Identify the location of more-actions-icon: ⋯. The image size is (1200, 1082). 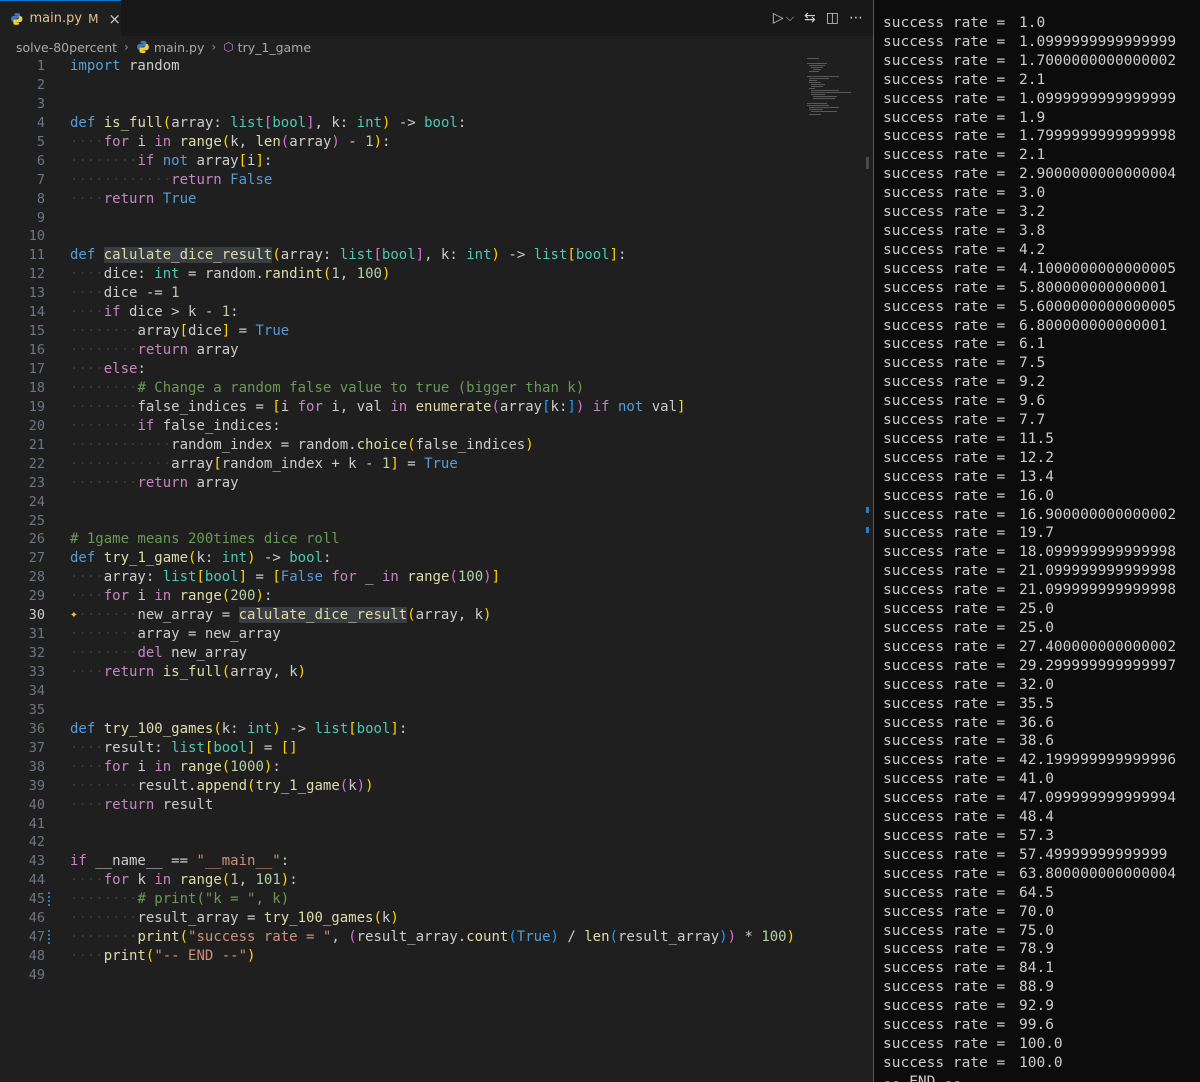
(856, 18).